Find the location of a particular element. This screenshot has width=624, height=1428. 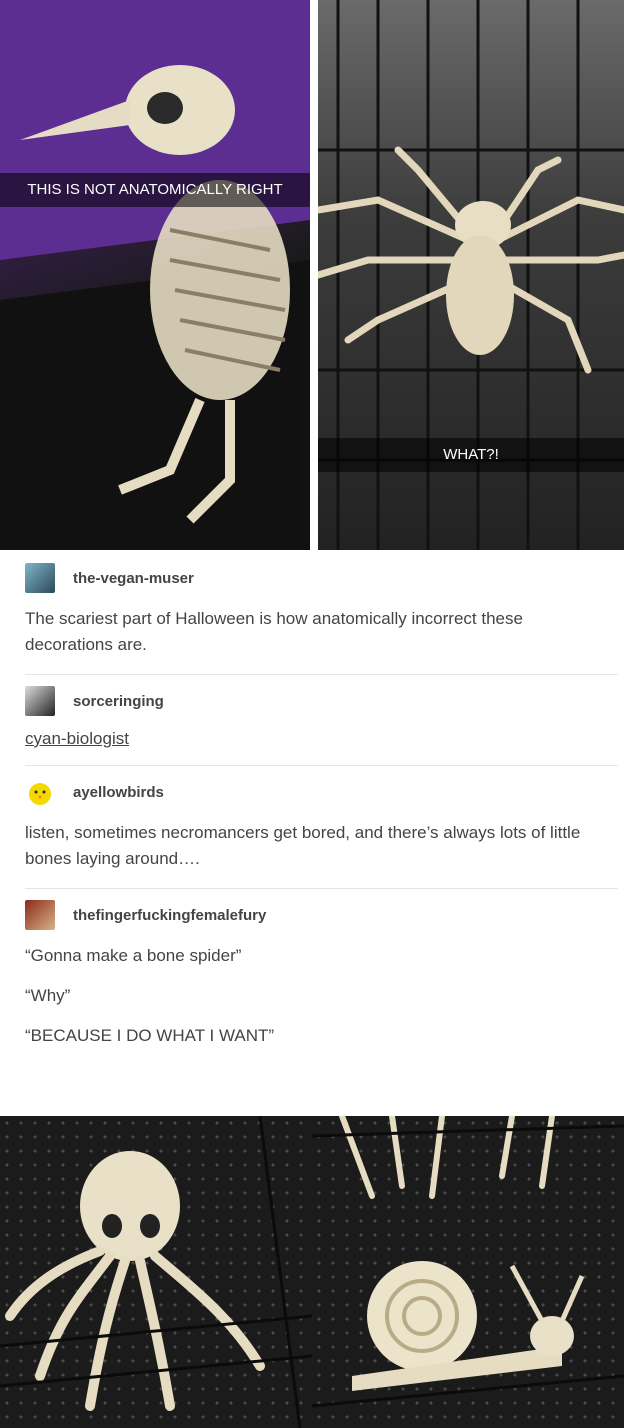

post-sorceringing: sorceringing cyan-biologist is located at coordinates (321, 720).